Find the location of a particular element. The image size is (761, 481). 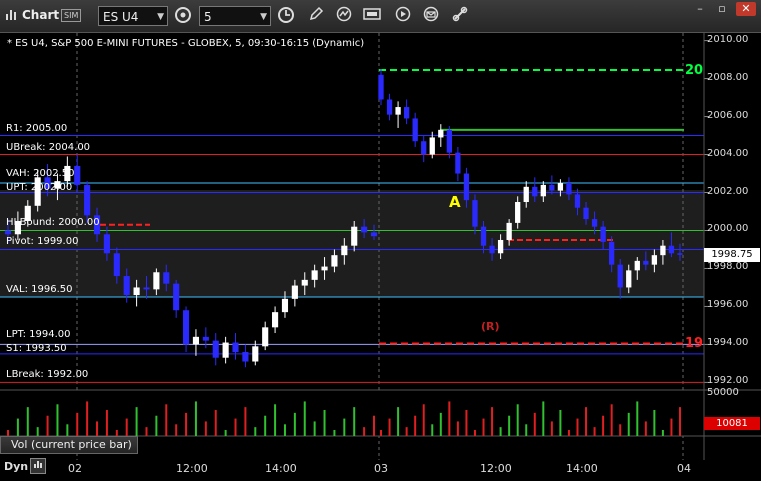

level-label: VAH: 2002.50 is located at coordinates (40, 174).